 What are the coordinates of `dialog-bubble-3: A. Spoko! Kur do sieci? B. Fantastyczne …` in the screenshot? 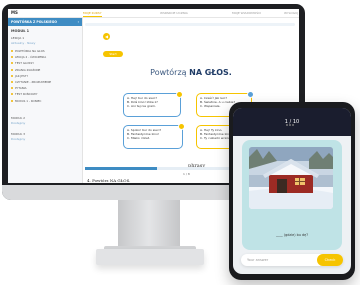 It's located at (154, 136).